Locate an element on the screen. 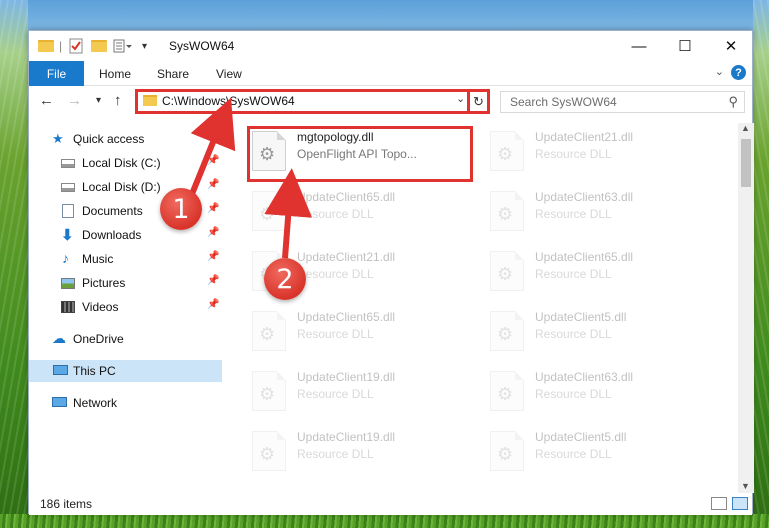 Image resolution: width=769 pixels, height=528 pixels. file-name: UpdateClient19.dll is located at coordinates (346, 437).